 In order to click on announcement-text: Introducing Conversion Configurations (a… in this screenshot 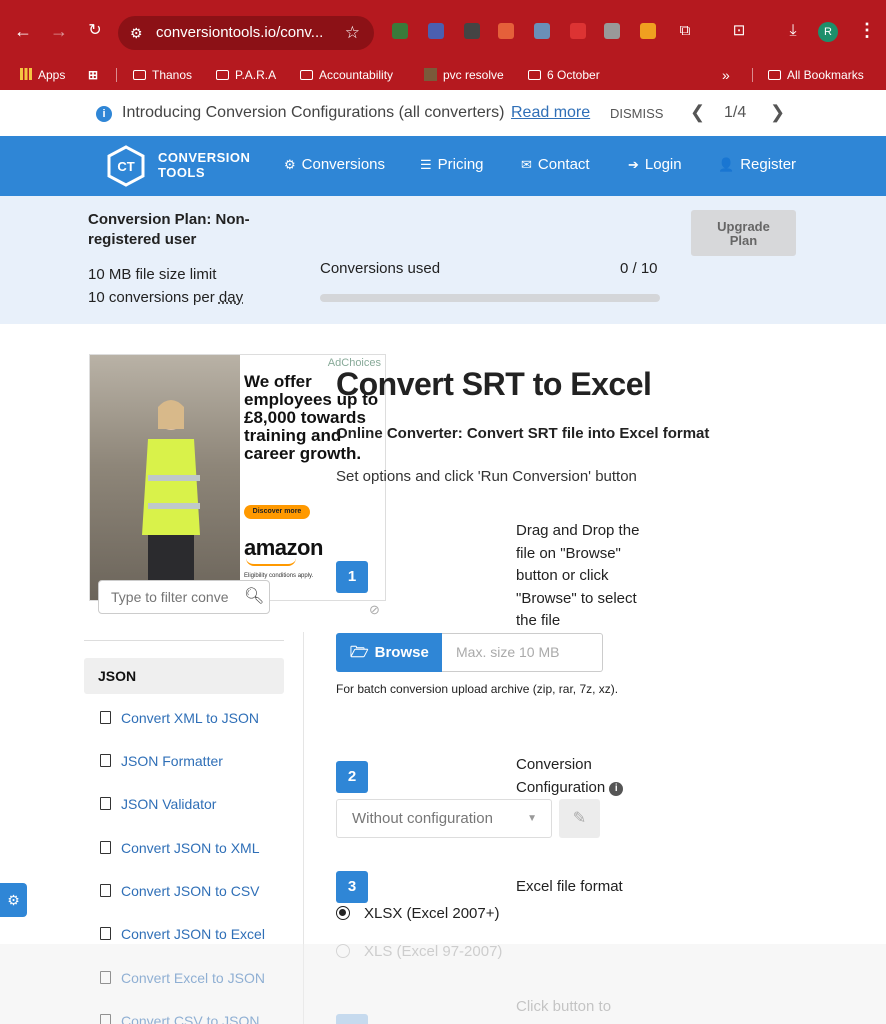, I will do `click(313, 112)`.